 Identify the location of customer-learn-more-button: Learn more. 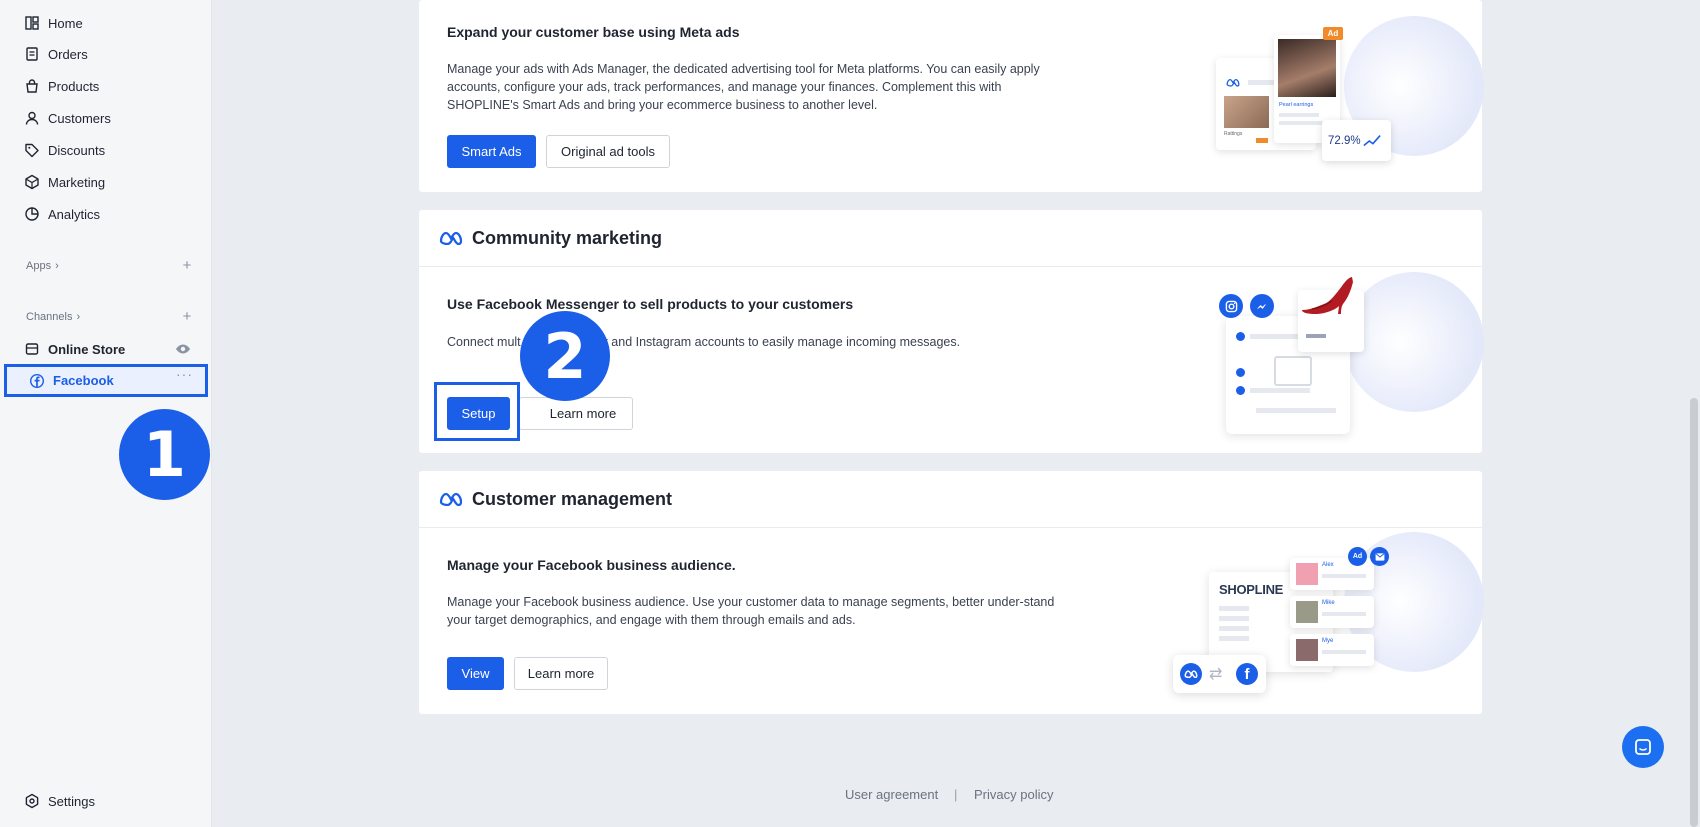
(561, 673).